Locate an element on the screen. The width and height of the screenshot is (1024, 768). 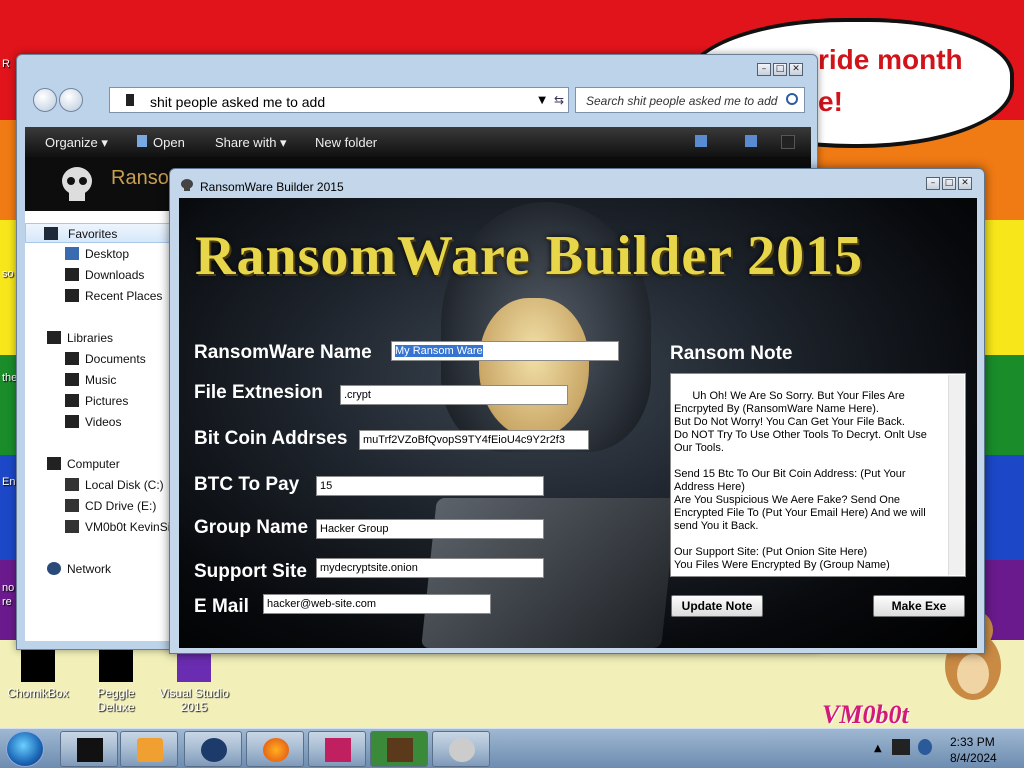
label-ransom-note: Ransom Note is located at coordinates (731, 353).